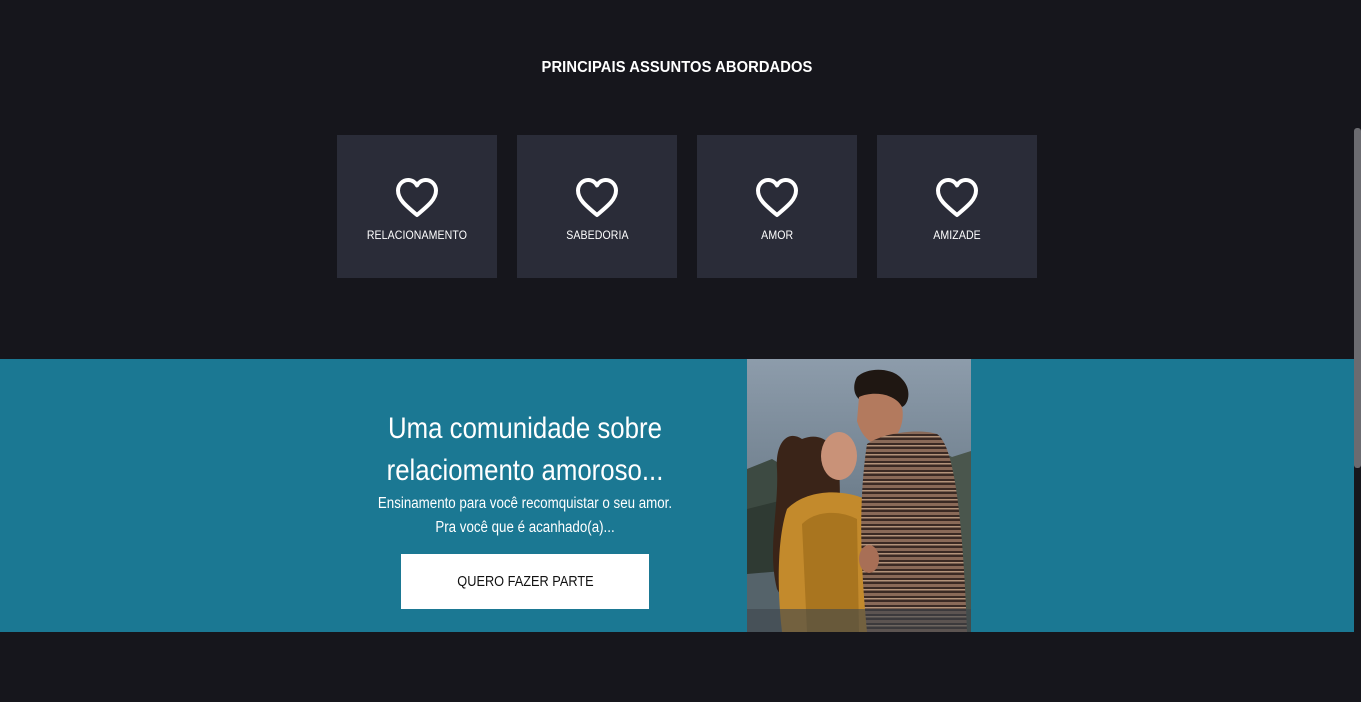 The width and height of the screenshot is (1361, 702). What do you see at coordinates (677, 67) in the screenshot?
I see `section-title: PRINCIPAIS ASSUNTOS ABORDADOS` at bounding box center [677, 67].